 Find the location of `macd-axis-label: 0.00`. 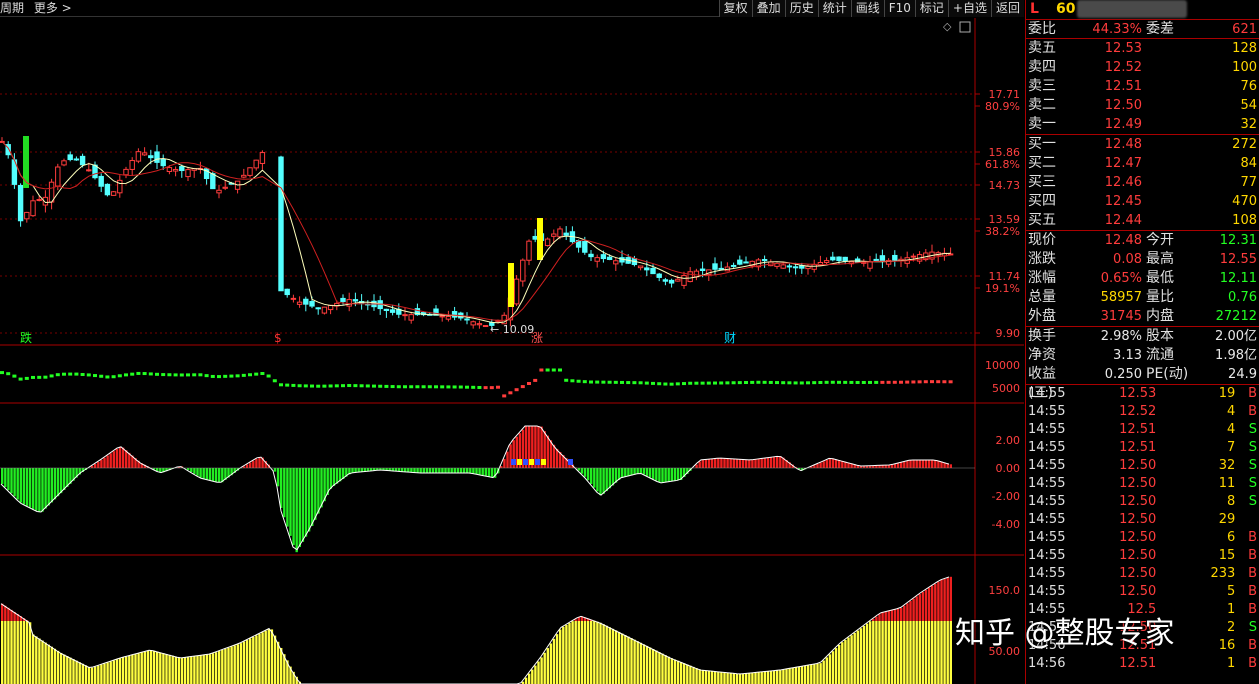

macd-axis-label: 0.00 is located at coordinates (1008, 468).